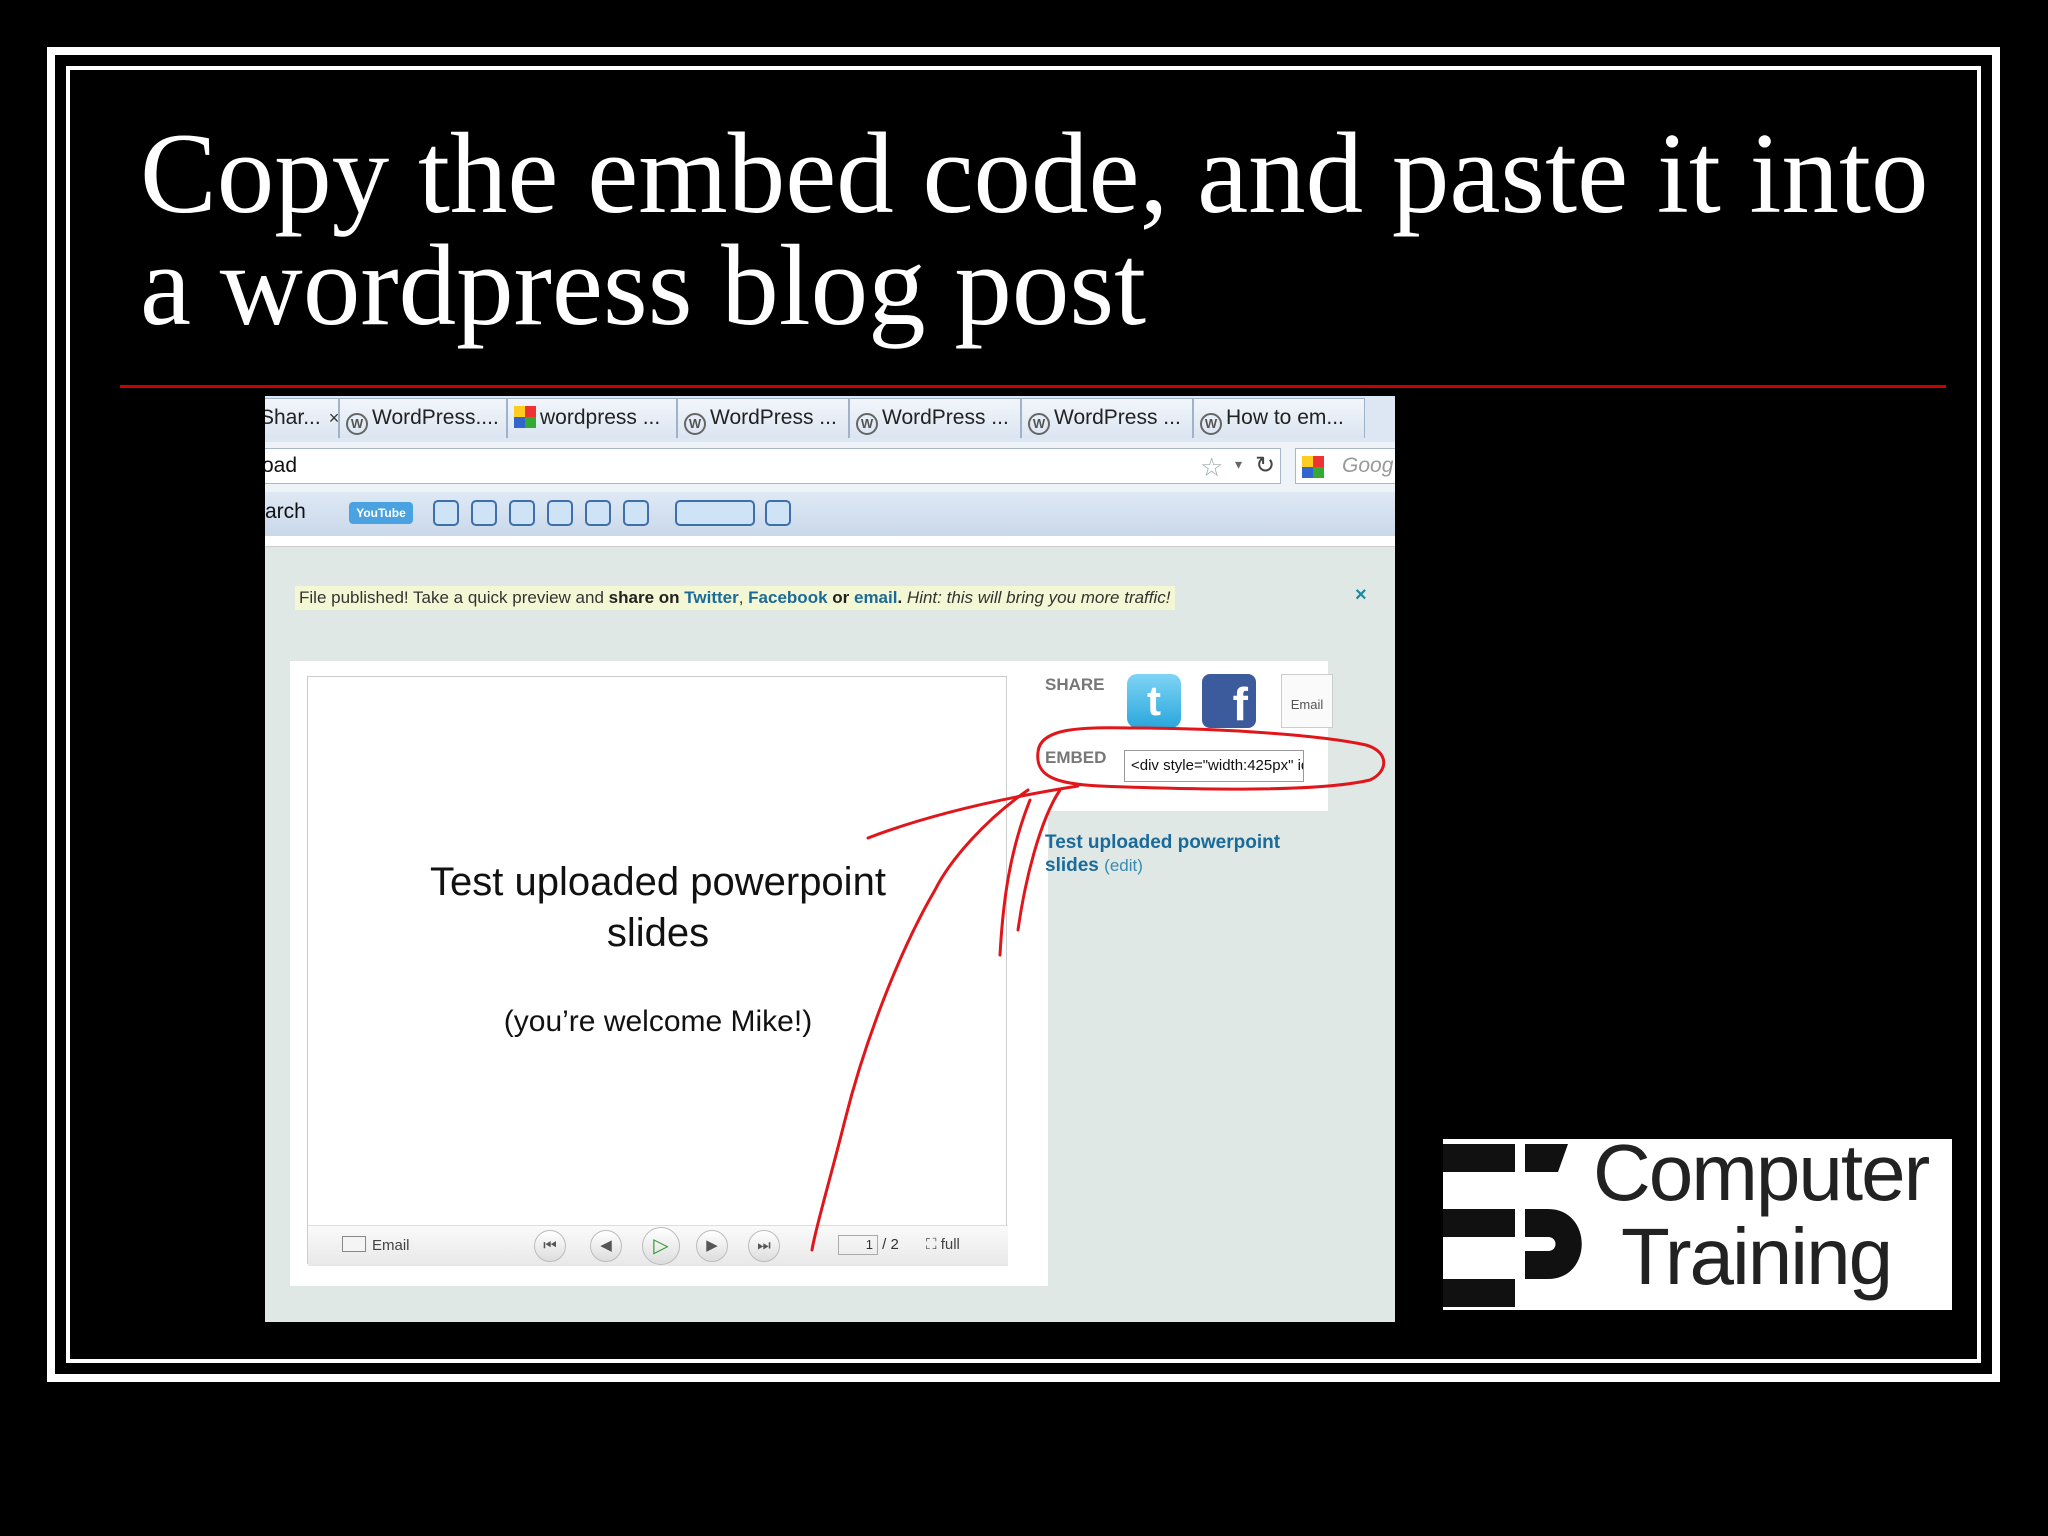 This screenshot has width=2048, height=1536. I want to click on media-controls-icon, so click(715, 513).